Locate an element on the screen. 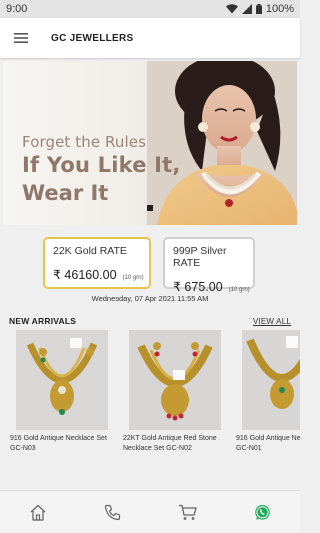  product-card: 916 Gold Antique Necklace Set GC-N01 is located at coordinates (268, 392).